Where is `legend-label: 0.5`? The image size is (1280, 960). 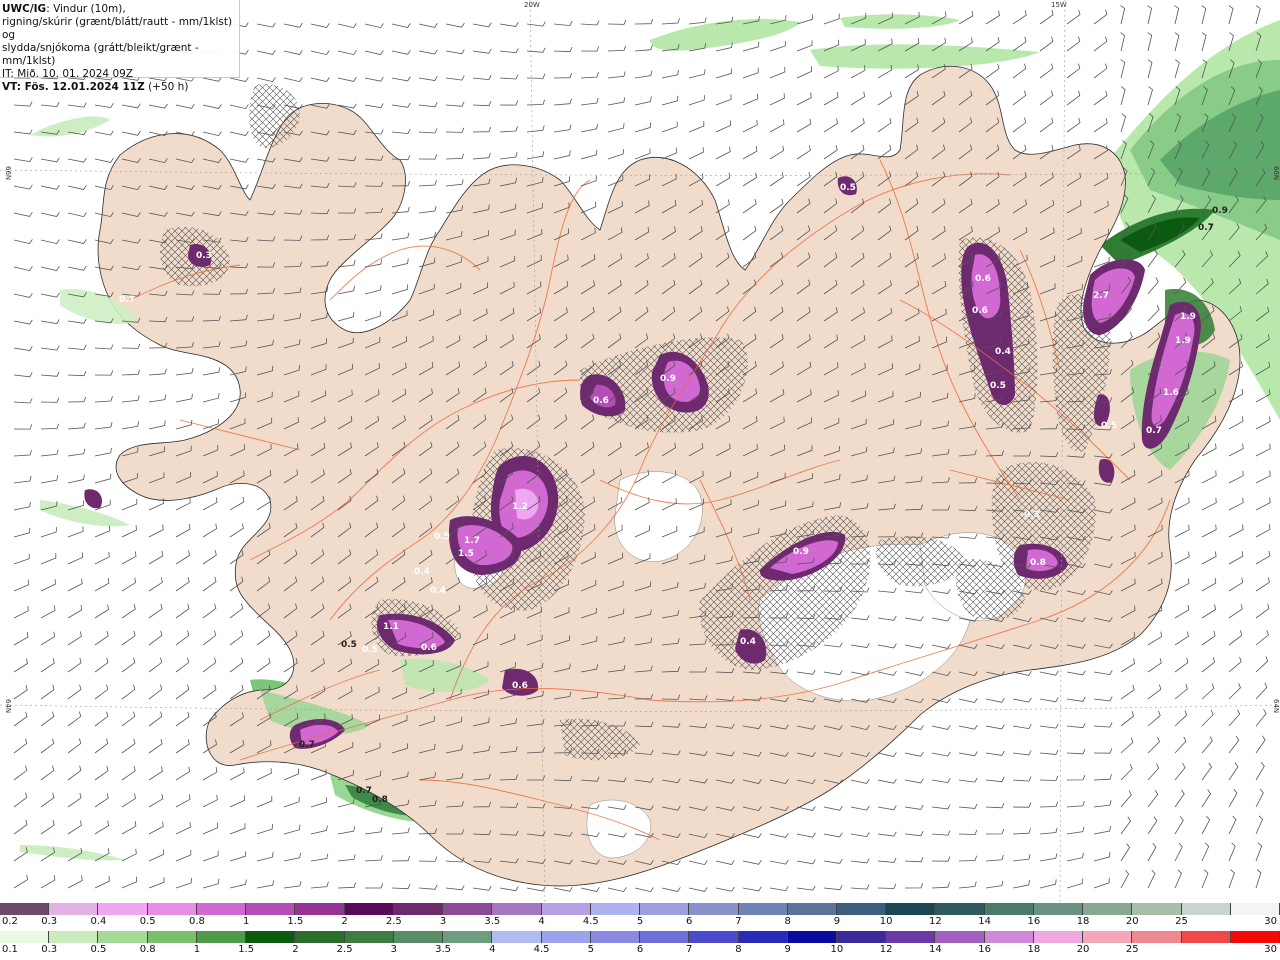 legend-label: 0.5 is located at coordinates (98, 949).